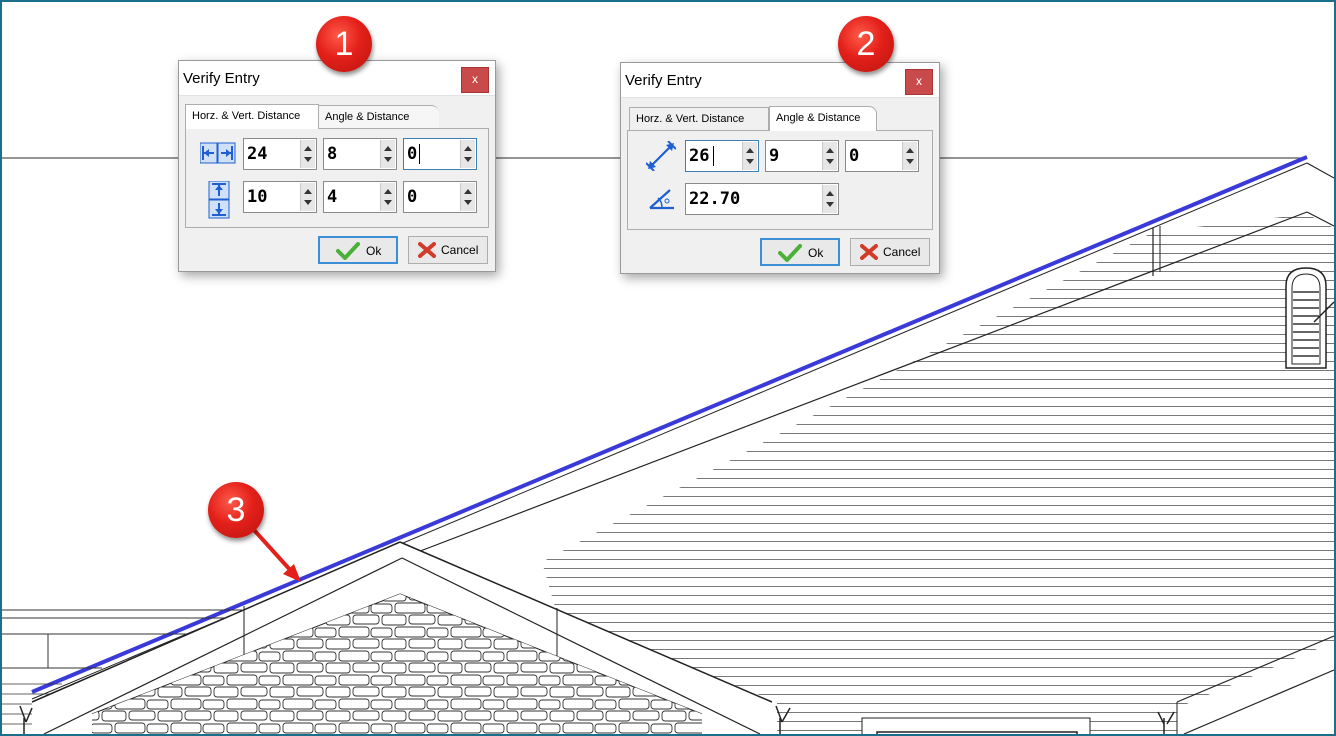 The height and width of the screenshot is (736, 1336). What do you see at coordinates (722, 156) in the screenshot?
I see `distance-feet-input: 26` at bounding box center [722, 156].